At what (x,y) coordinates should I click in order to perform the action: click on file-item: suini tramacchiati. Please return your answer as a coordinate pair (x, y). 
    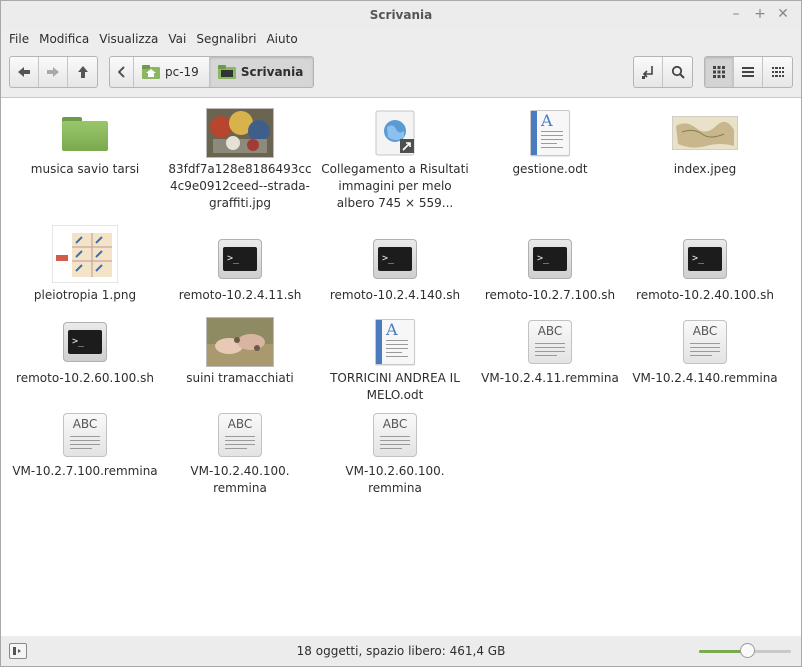
    Looking at the image, I should click on (240, 352).